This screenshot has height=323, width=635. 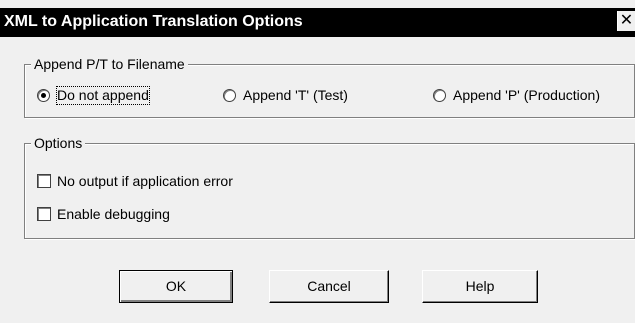 I want to click on radio-do-not-append-label: Do not append, so click(x=103, y=95).